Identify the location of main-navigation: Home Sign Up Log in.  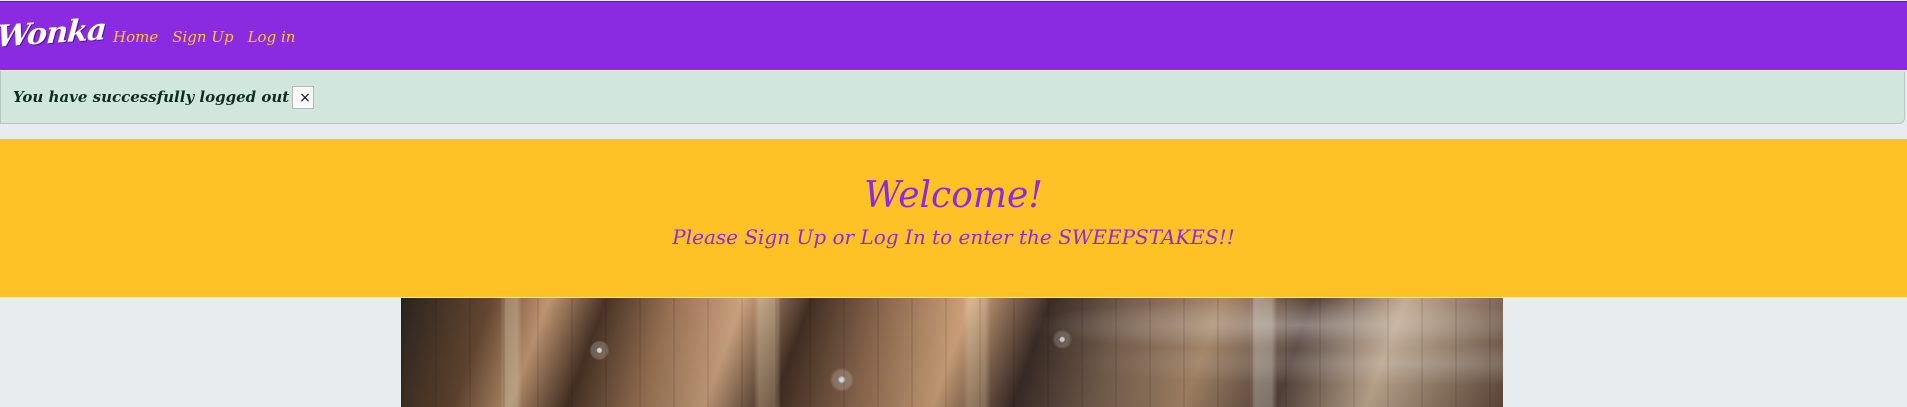
(204, 37).